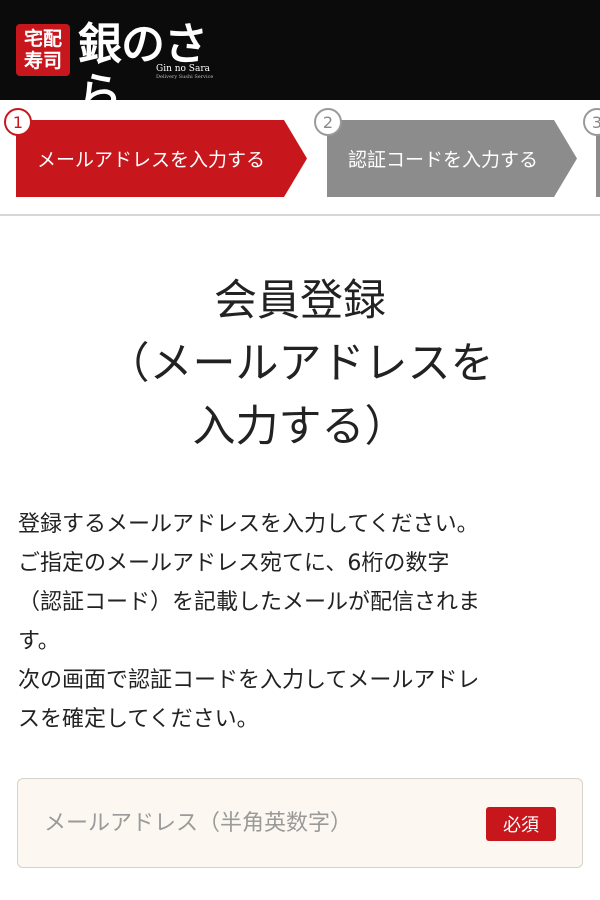 The width and height of the screenshot is (600, 900). I want to click on step-3-number: 3, so click(591, 122).